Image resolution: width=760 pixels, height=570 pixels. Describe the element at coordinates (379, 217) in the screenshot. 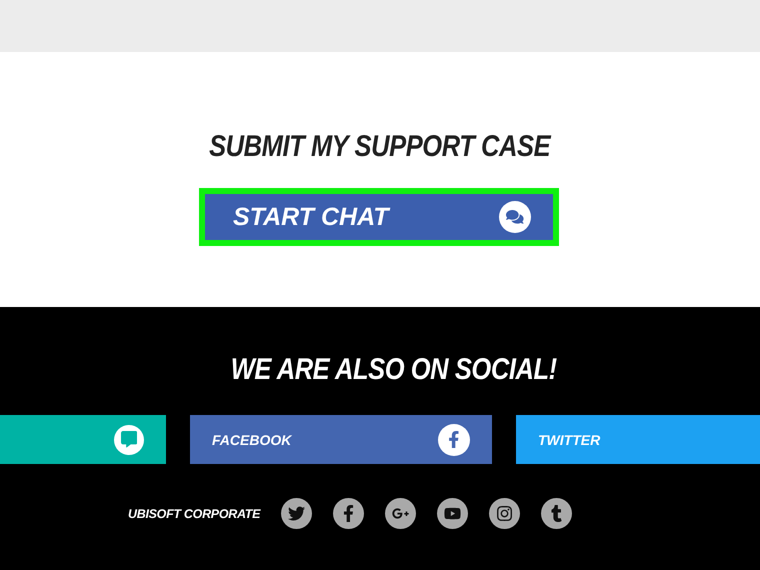

I see `start-chat-button: START CHAT` at that location.